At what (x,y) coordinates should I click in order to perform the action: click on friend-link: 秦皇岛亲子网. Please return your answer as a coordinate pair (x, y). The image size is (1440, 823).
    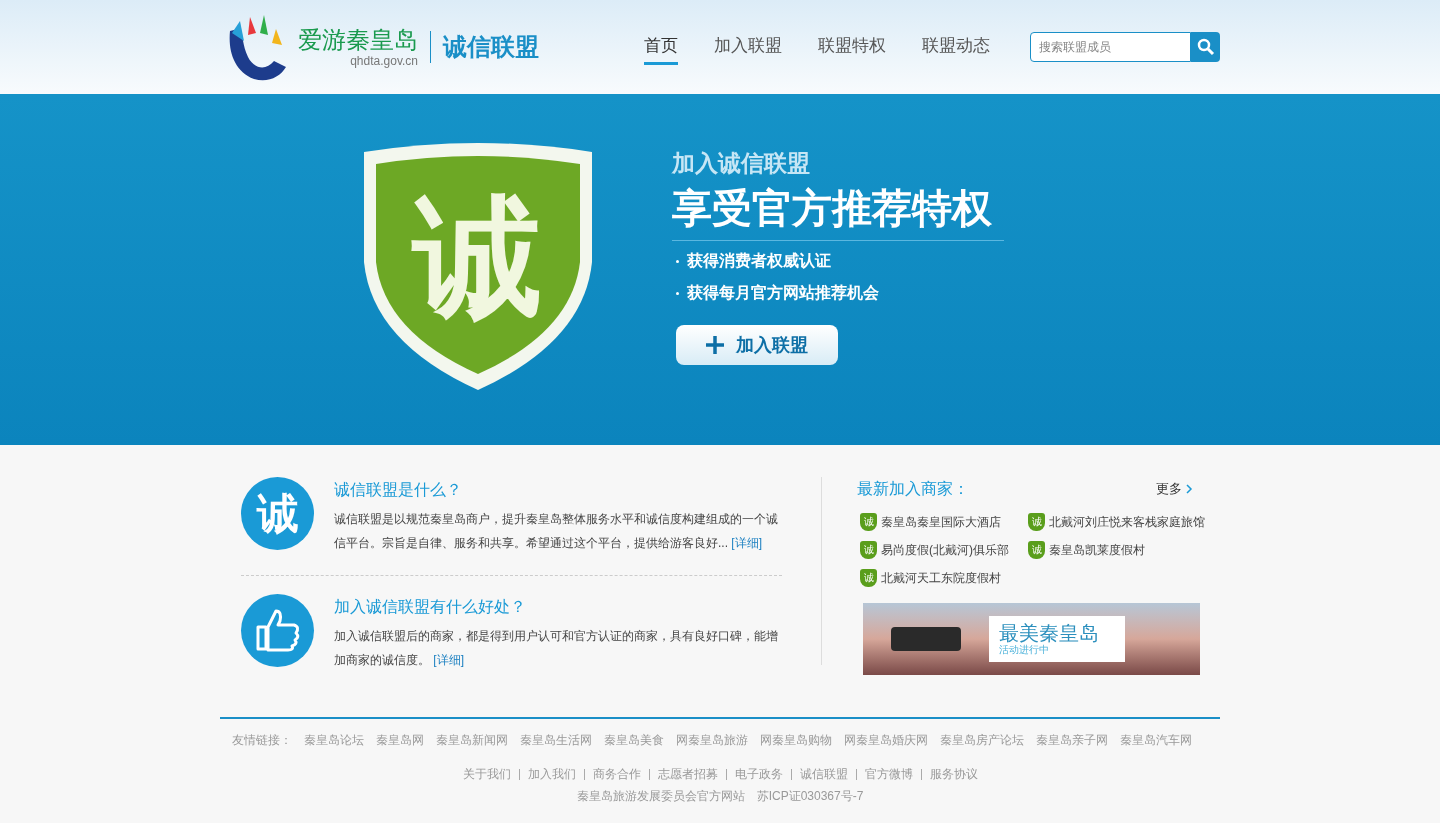
    Looking at the image, I should click on (1072, 740).